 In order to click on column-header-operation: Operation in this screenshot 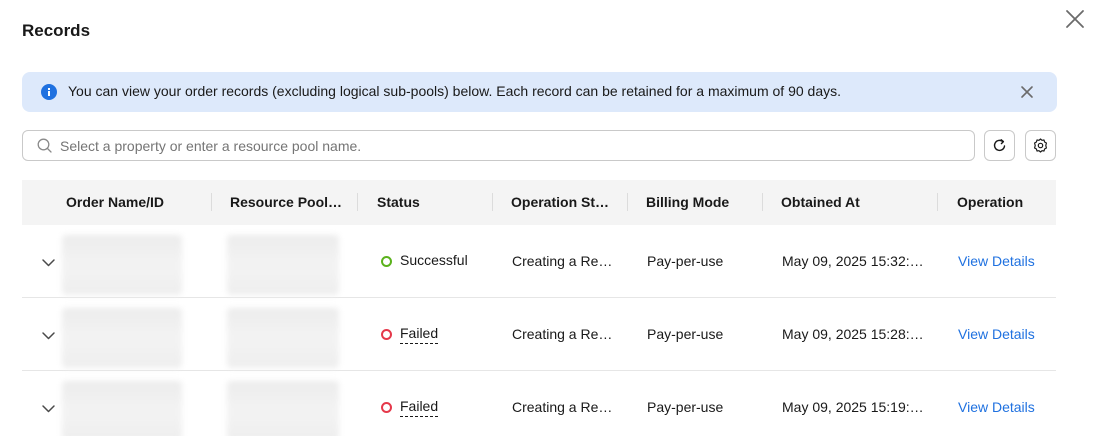, I will do `click(990, 202)`.